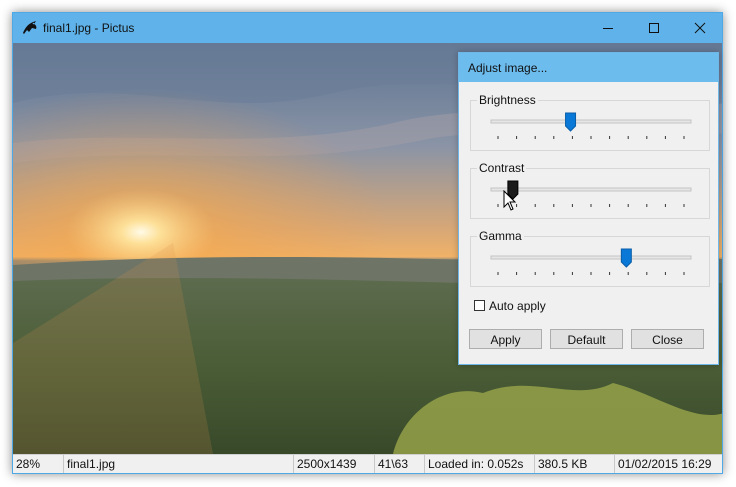  What do you see at coordinates (30, 28) in the screenshot?
I see `app-logo-icon` at bounding box center [30, 28].